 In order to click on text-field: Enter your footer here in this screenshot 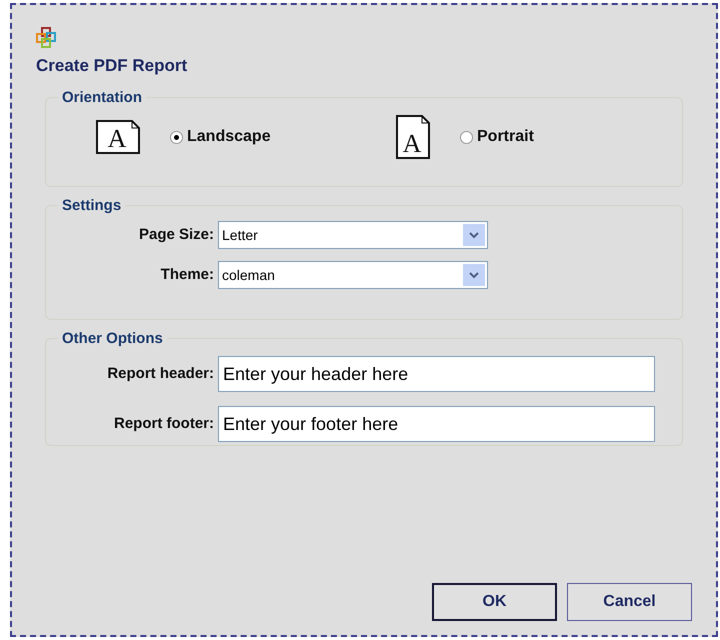, I will do `click(436, 424)`.